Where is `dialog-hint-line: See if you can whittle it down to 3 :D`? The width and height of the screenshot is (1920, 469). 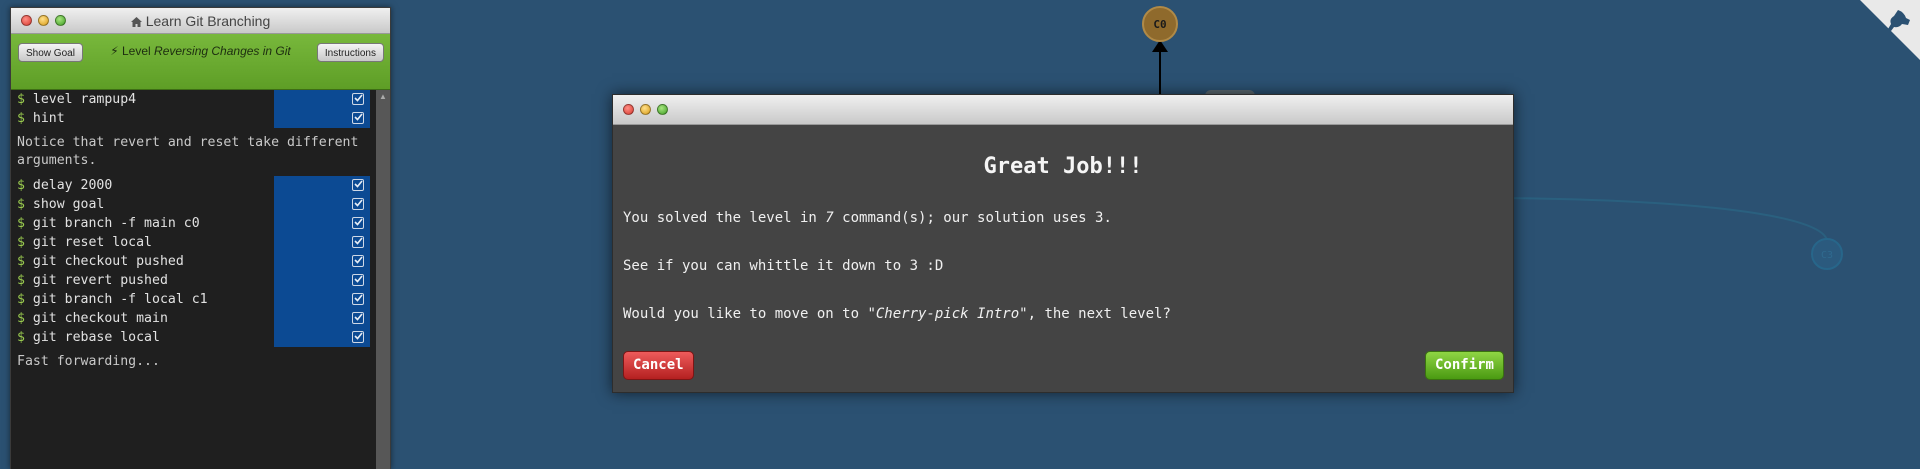
dialog-hint-line: See if you can whittle it down to 3 :D is located at coordinates (783, 266).